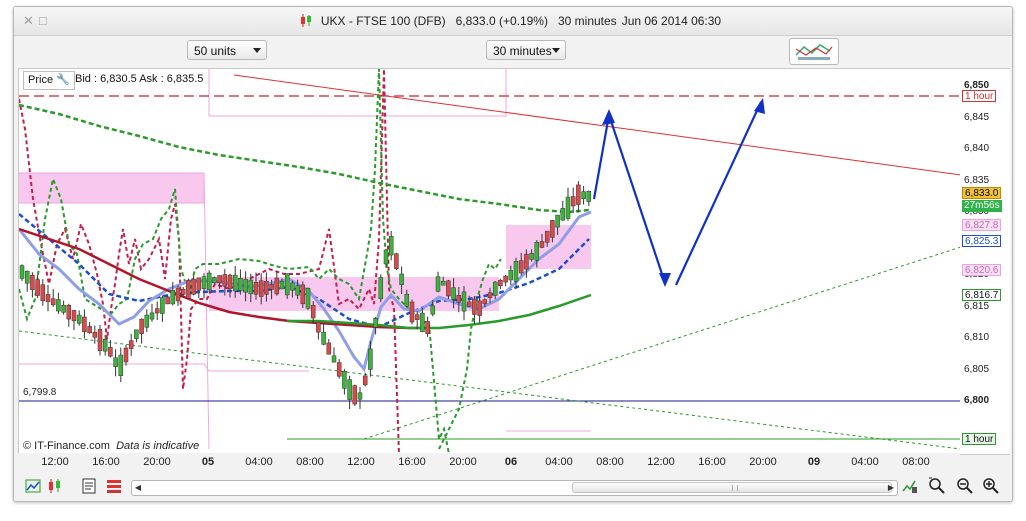 The image size is (1026, 521). Describe the element at coordinates (305, 20) in the screenshot. I see `candlestick-icon` at that location.